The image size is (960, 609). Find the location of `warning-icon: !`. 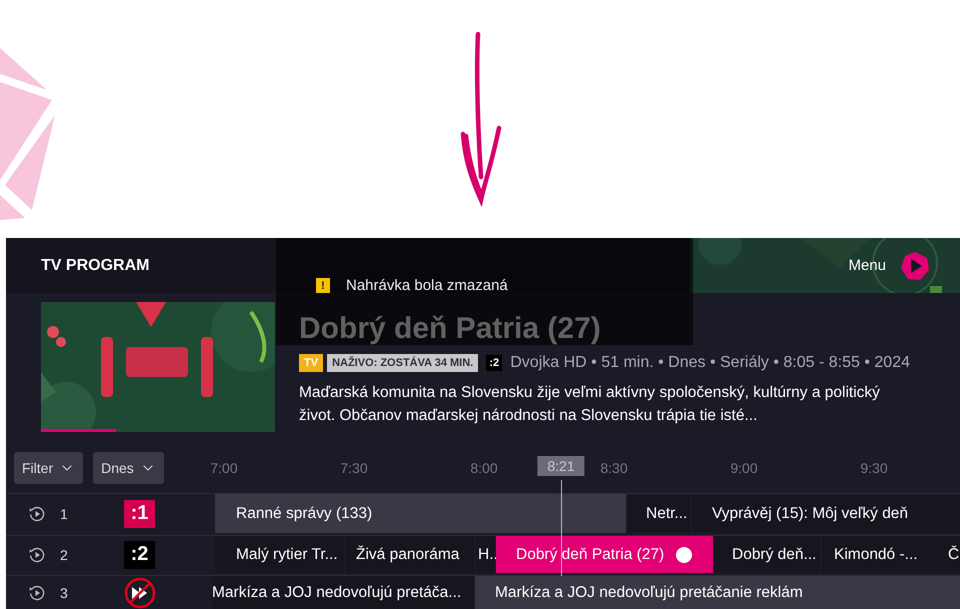

warning-icon: ! is located at coordinates (323, 285).